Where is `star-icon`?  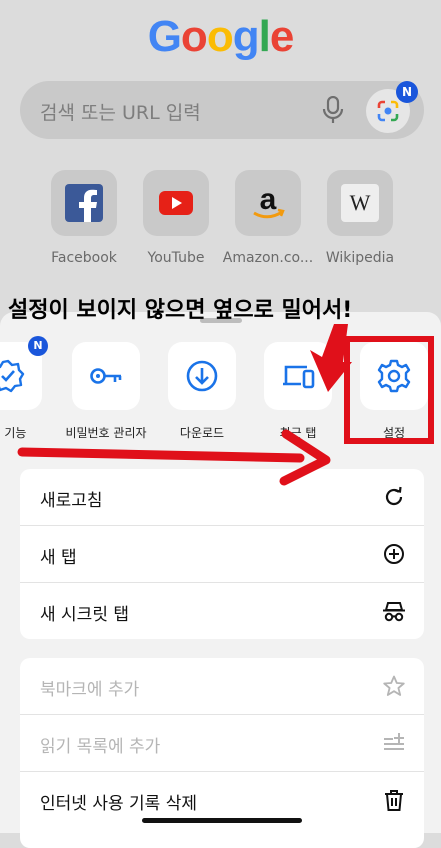 star-icon is located at coordinates (394, 685).